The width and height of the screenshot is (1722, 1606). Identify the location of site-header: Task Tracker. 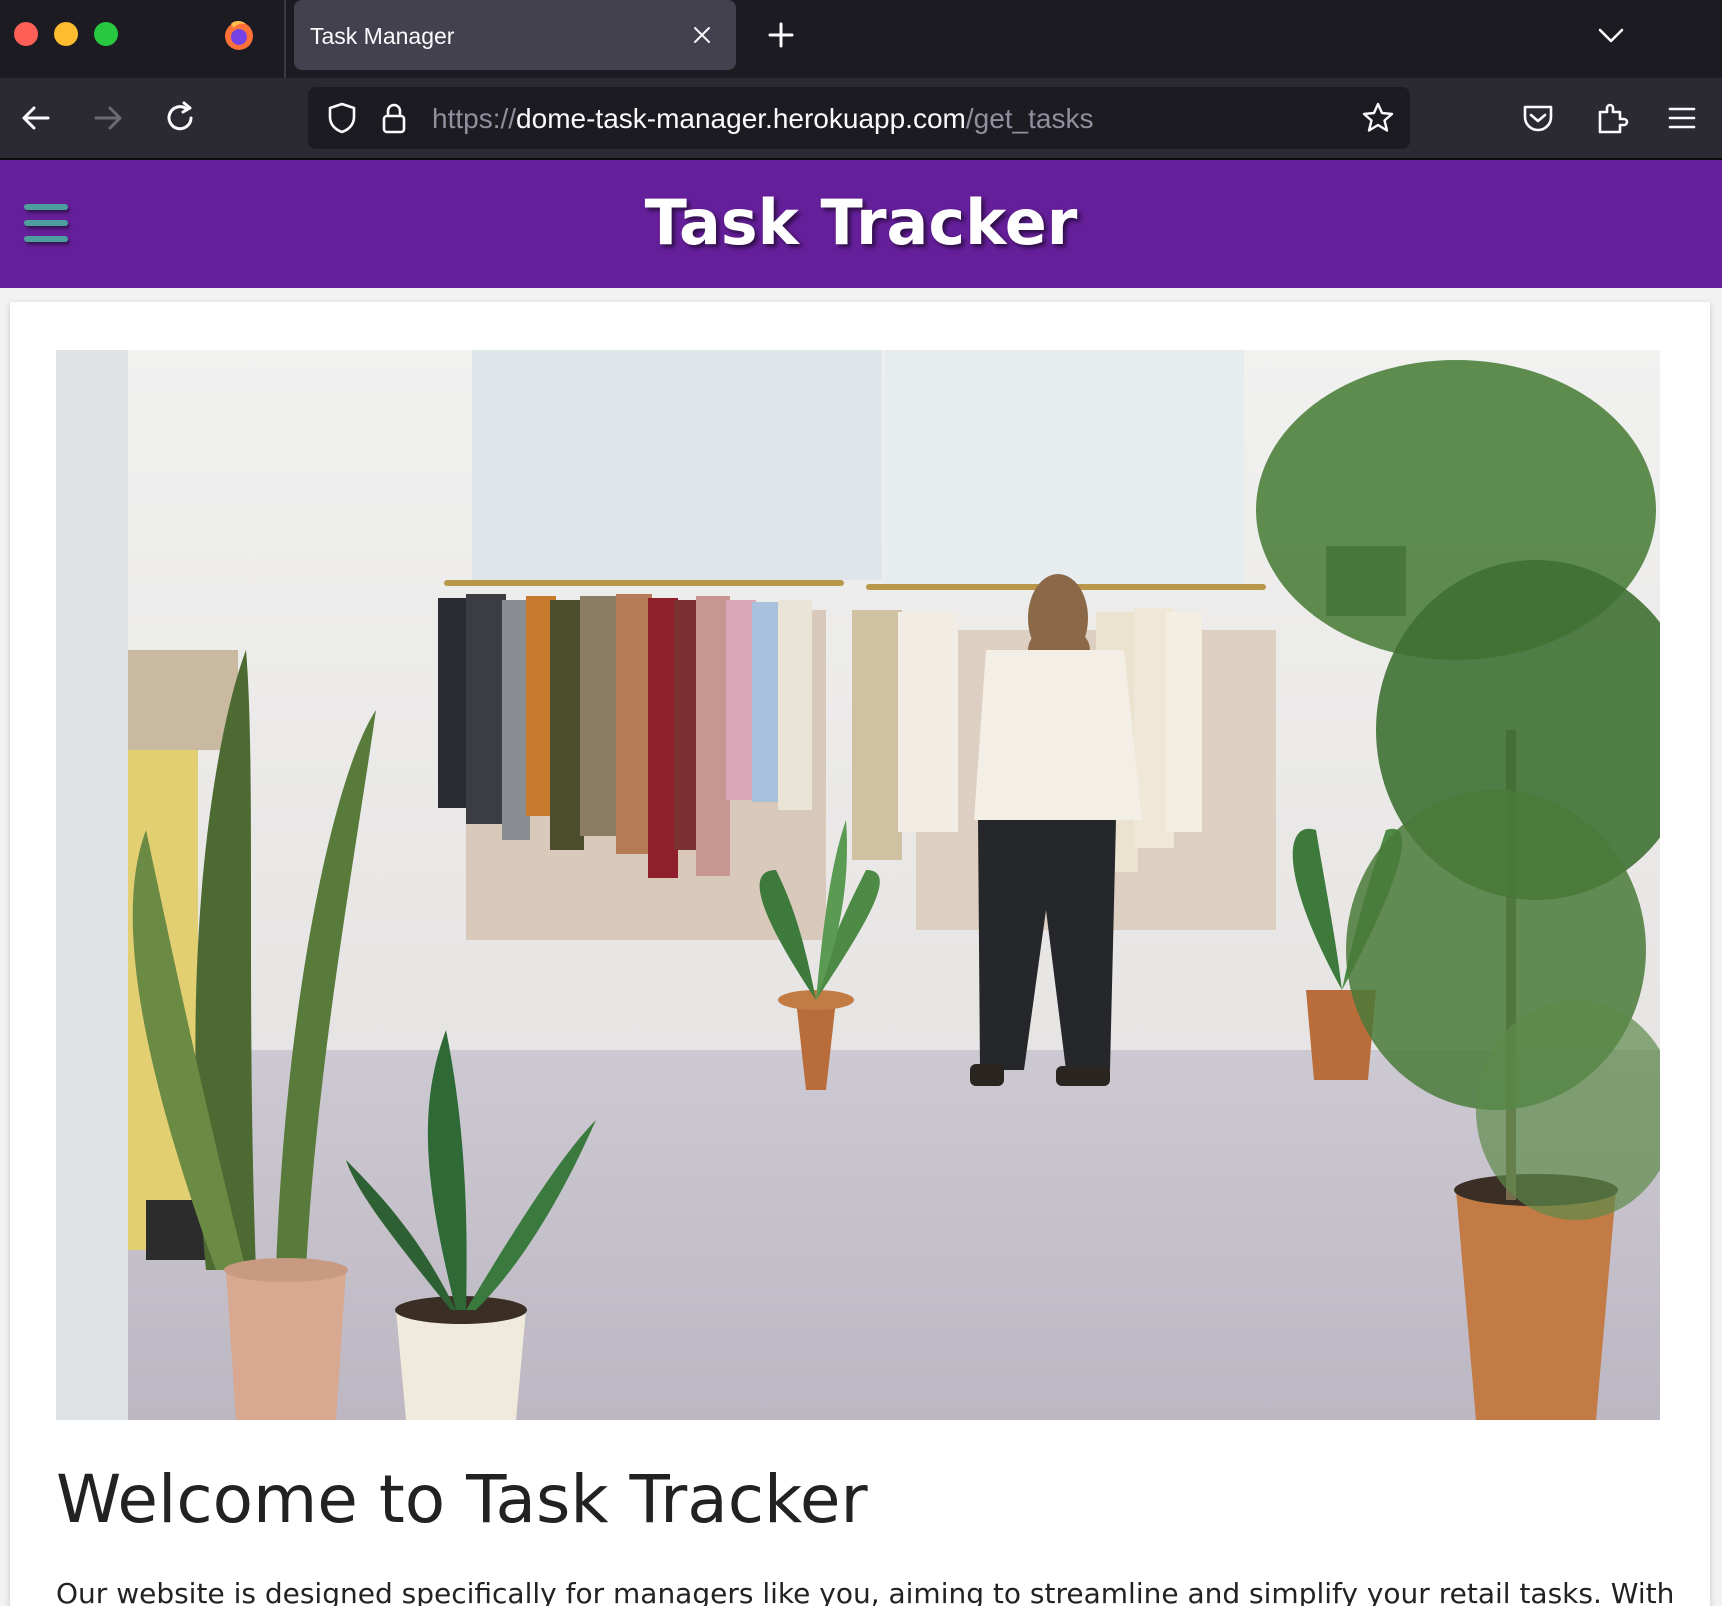
(861, 224).